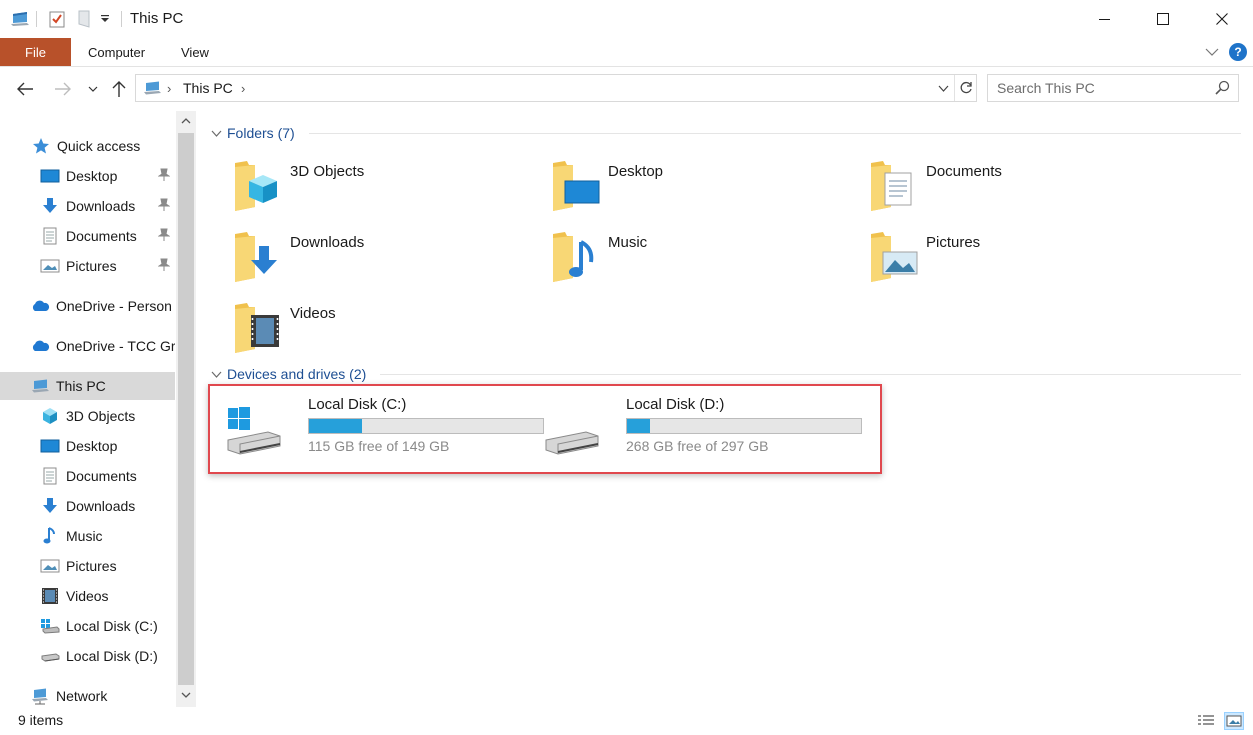 This screenshot has height=735, width=1253. What do you see at coordinates (41, 146) in the screenshot?
I see `star-icon` at bounding box center [41, 146].